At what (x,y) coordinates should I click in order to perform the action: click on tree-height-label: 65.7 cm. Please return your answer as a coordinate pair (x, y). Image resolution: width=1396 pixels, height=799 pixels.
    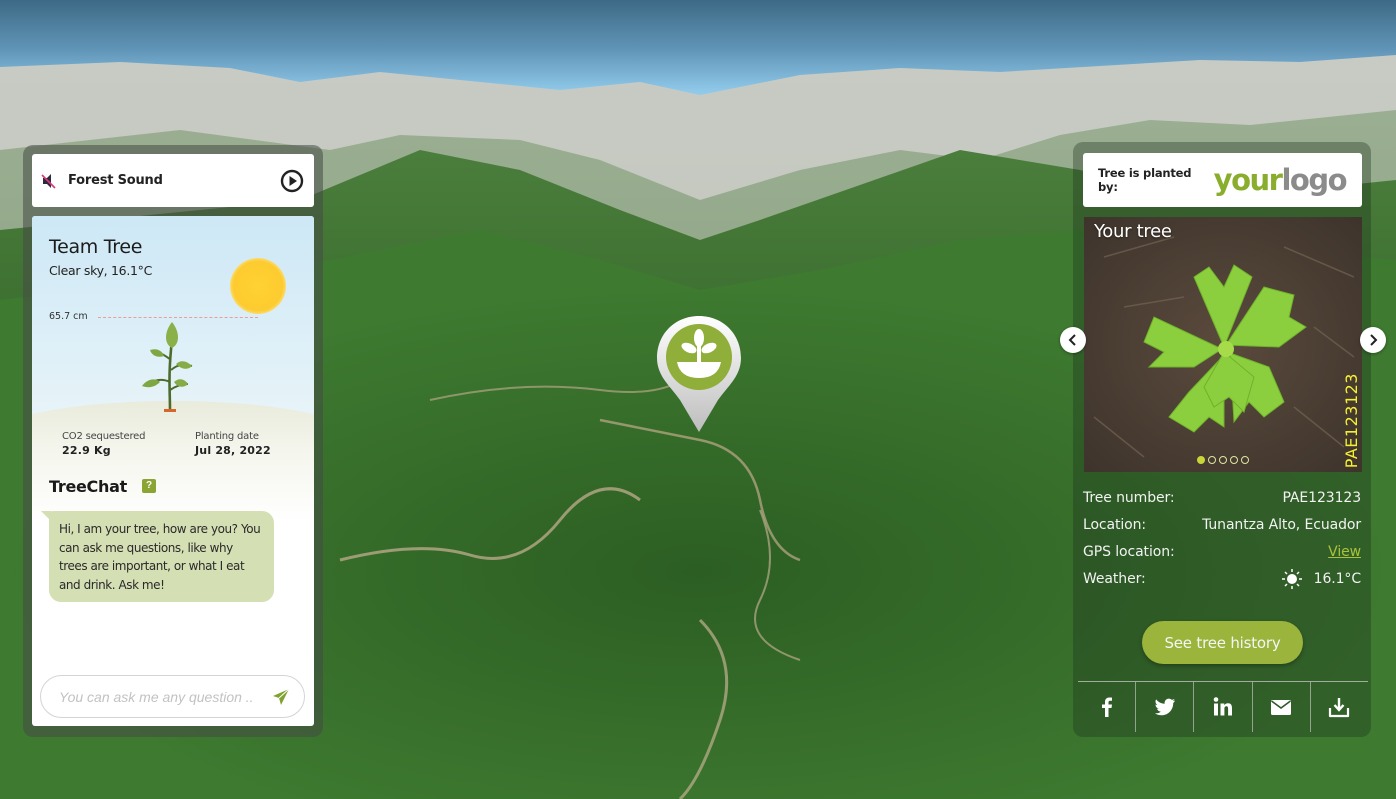
    Looking at the image, I should click on (68, 316).